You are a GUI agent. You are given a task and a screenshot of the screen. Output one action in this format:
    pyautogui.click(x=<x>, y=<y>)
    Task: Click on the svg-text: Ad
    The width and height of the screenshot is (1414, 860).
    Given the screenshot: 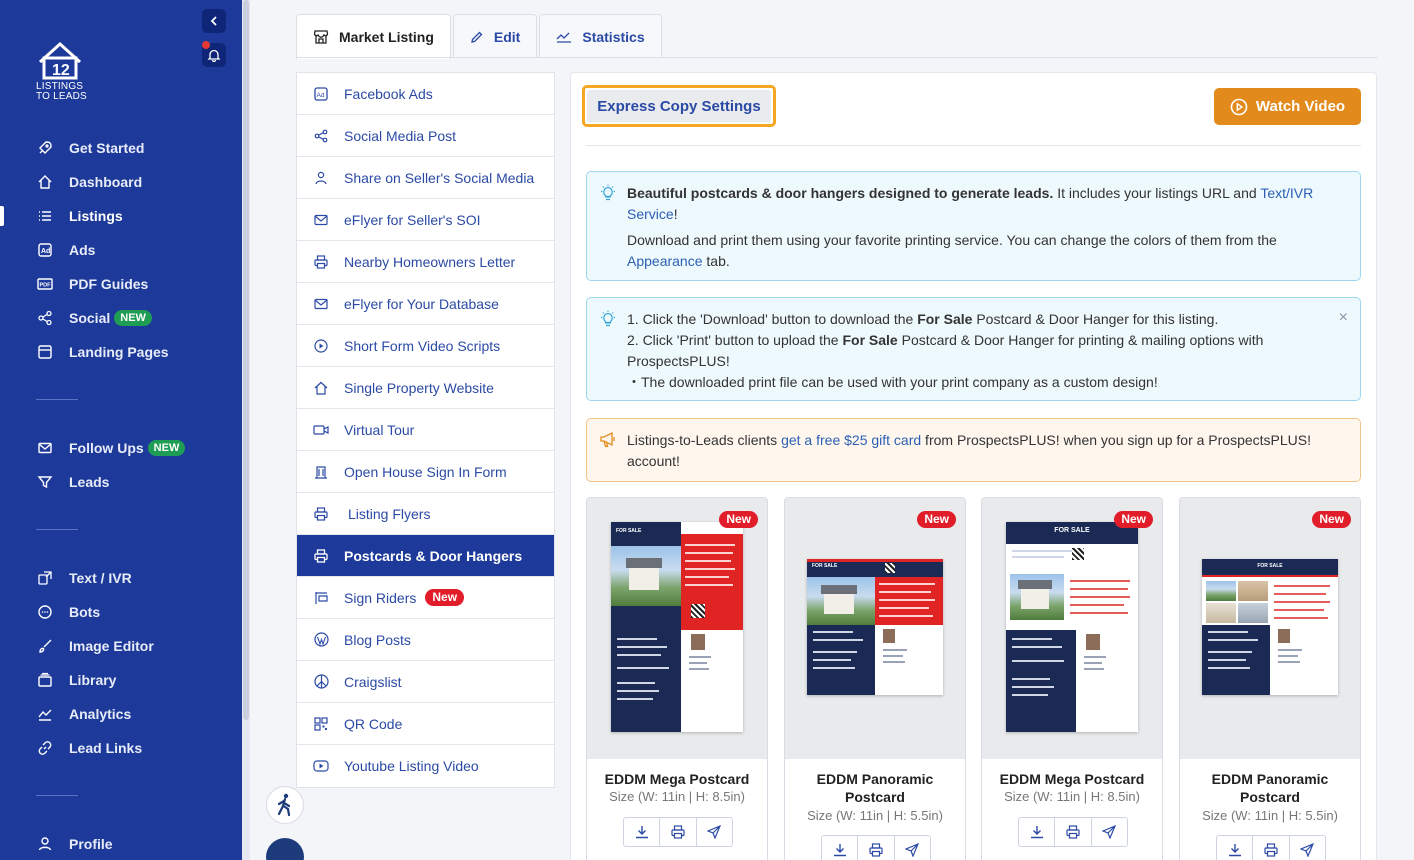 What is the action you would take?
    pyautogui.click(x=321, y=95)
    